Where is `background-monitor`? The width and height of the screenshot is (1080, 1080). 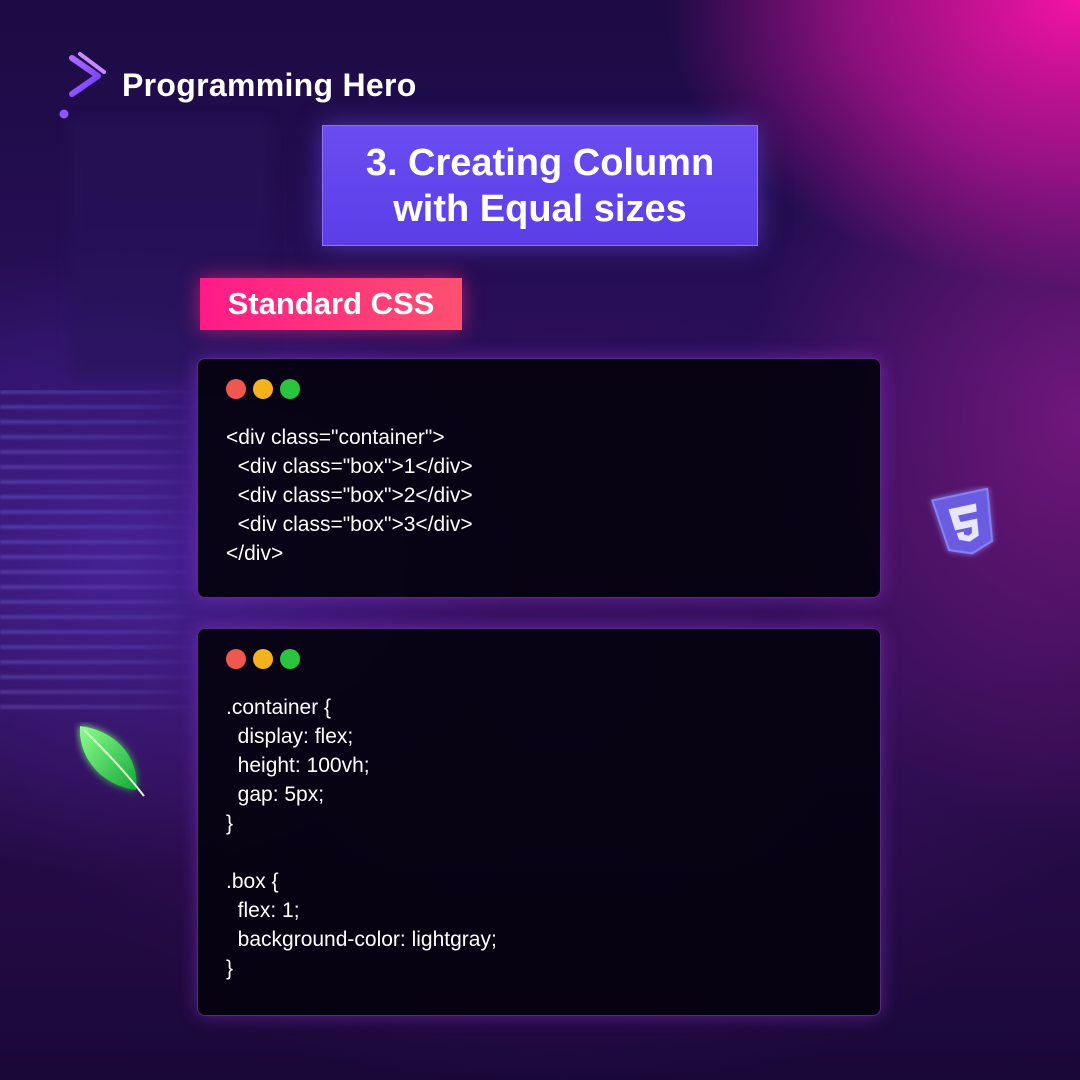
background-monitor is located at coordinates (170, 250).